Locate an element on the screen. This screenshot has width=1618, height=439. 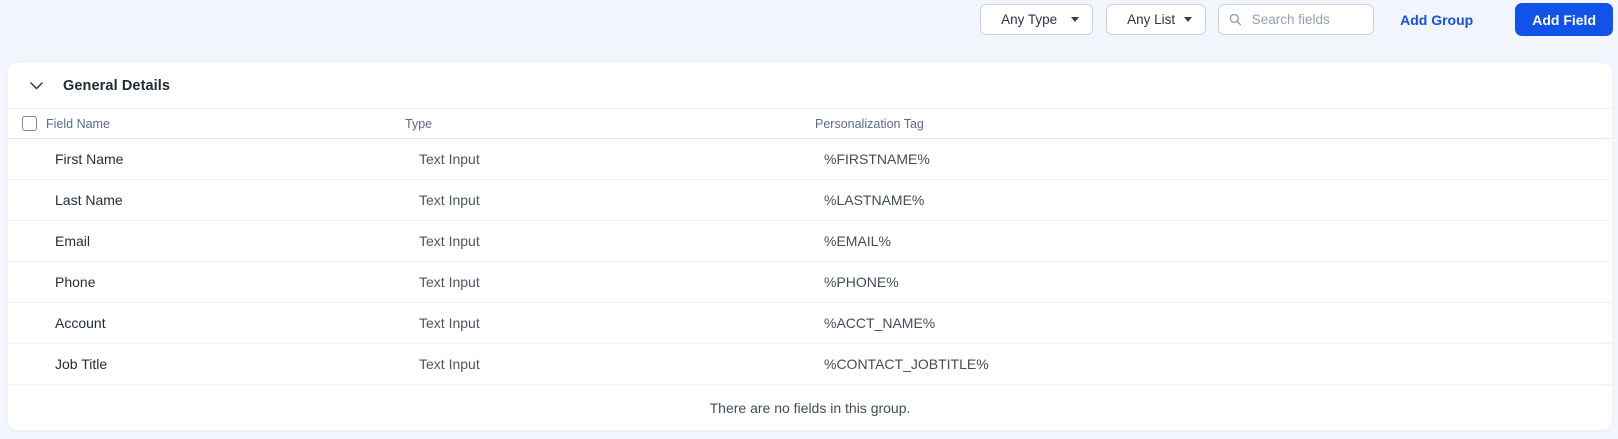
list-filter-value: Any List is located at coordinates (1151, 19).